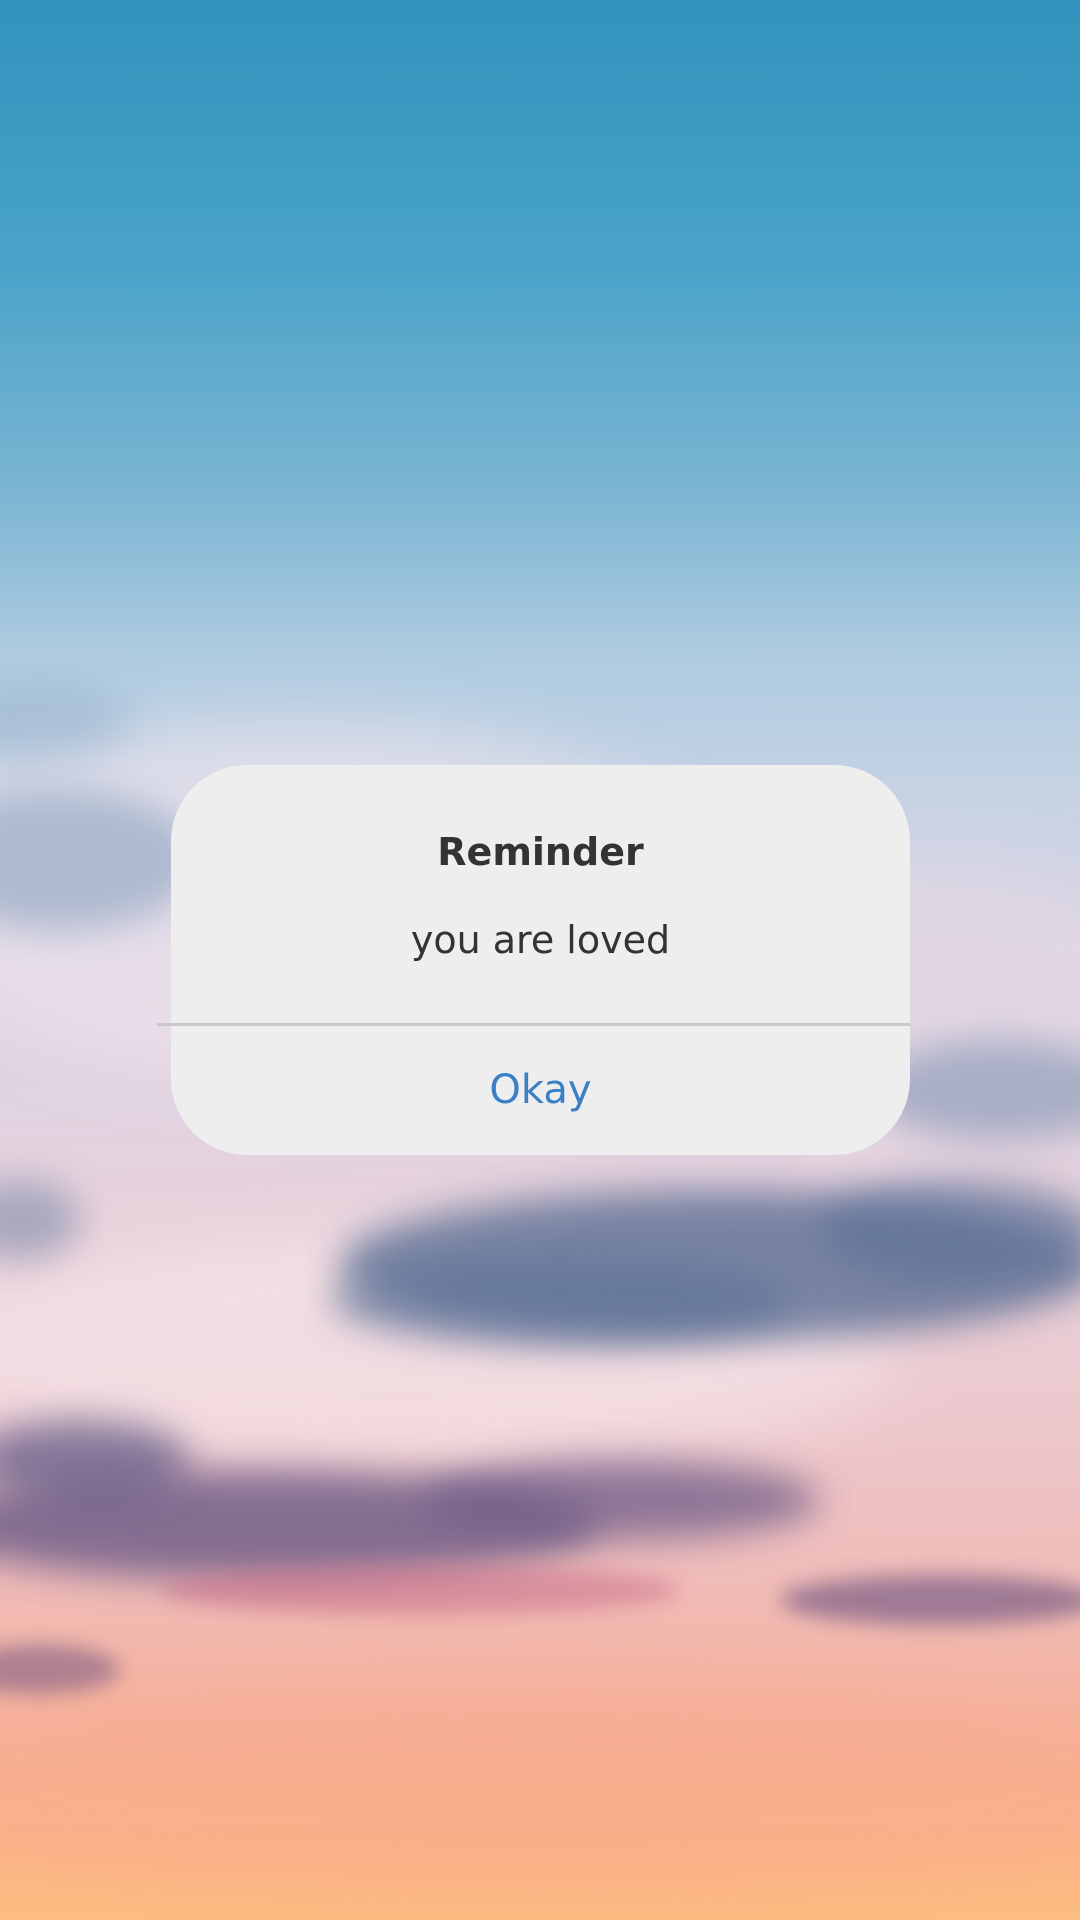  Describe the element at coordinates (540, 940) in the screenshot. I see `dialog-message: you are loved` at that location.